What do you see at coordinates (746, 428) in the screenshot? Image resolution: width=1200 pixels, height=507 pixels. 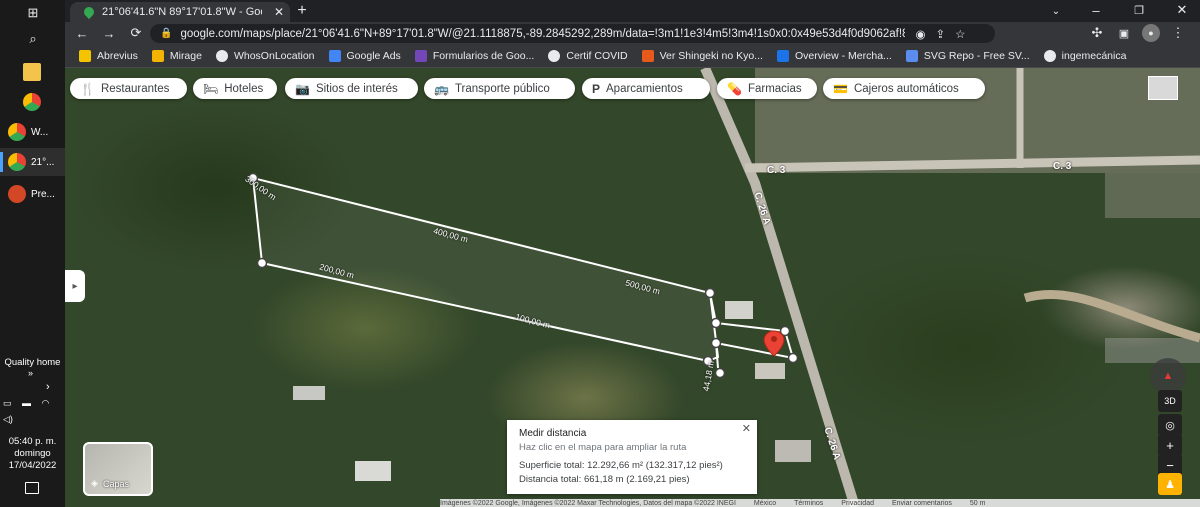 I see `close-icon: ✕` at bounding box center [746, 428].